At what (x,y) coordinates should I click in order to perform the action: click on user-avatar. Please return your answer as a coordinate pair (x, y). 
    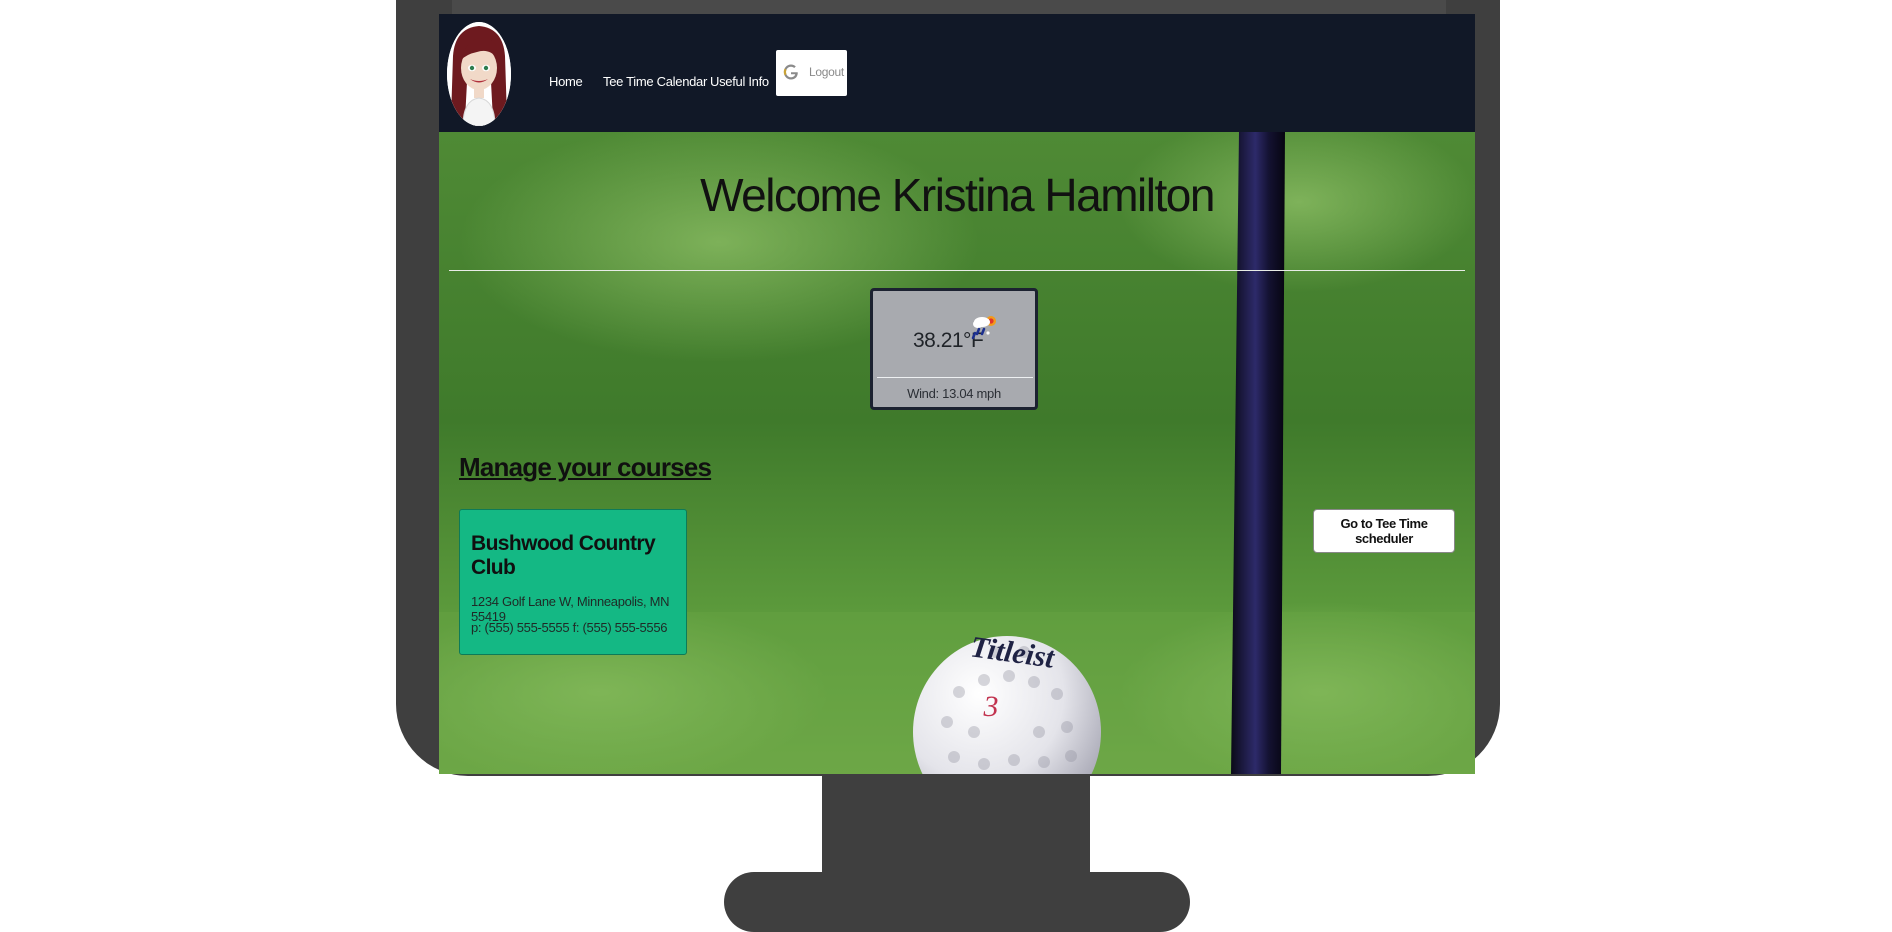
    Looking at the image, I should click on (479, 74).